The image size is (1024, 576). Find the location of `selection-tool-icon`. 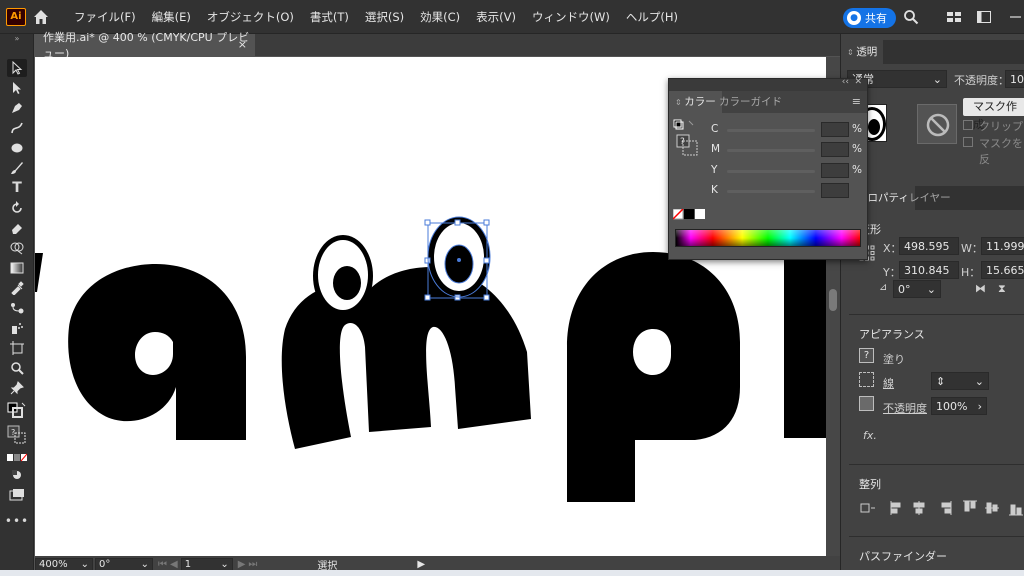

selection-tool-icon is located at coordinates (17, 68).